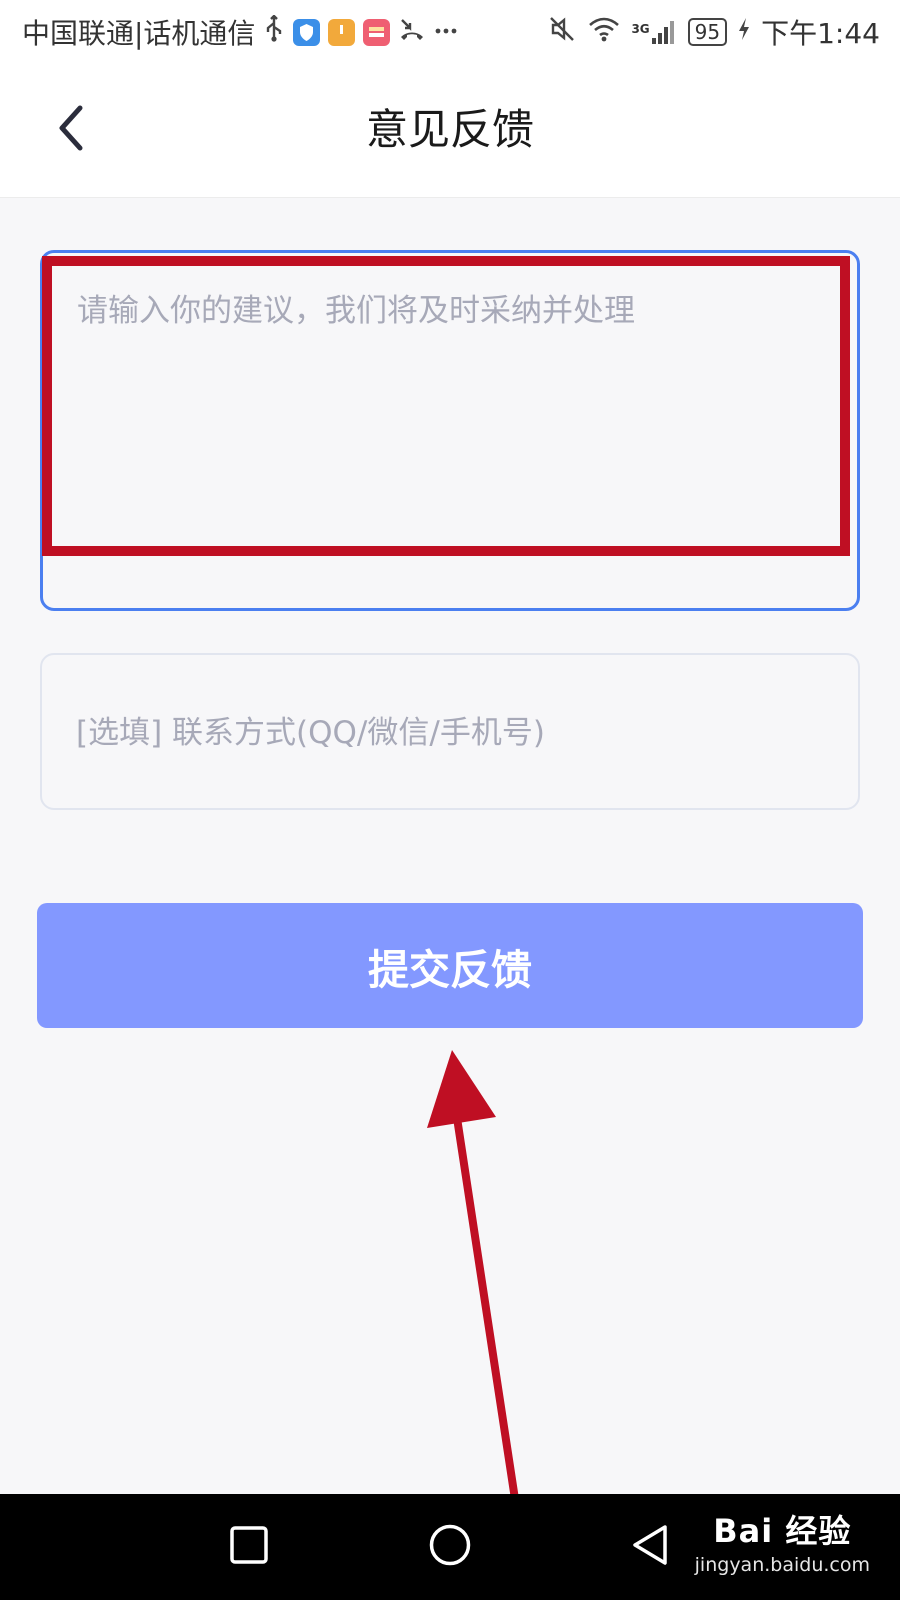  I want to click on carrier-label: 中国联通|话机通信, so click(139, 33).